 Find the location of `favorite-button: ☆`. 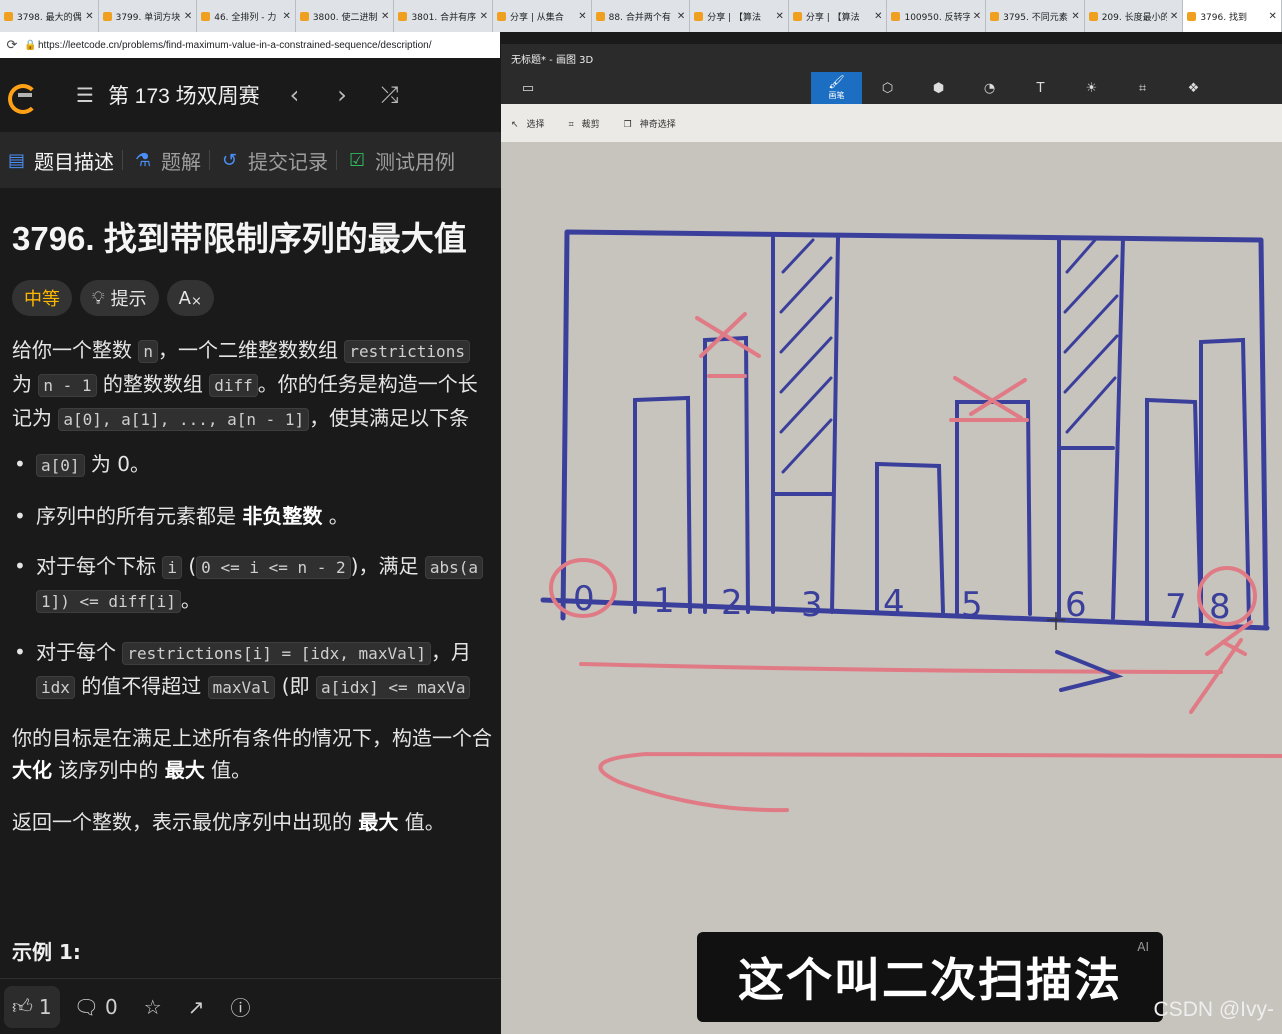

favorite-button: ☆ is located at coordinates (153, 1007).